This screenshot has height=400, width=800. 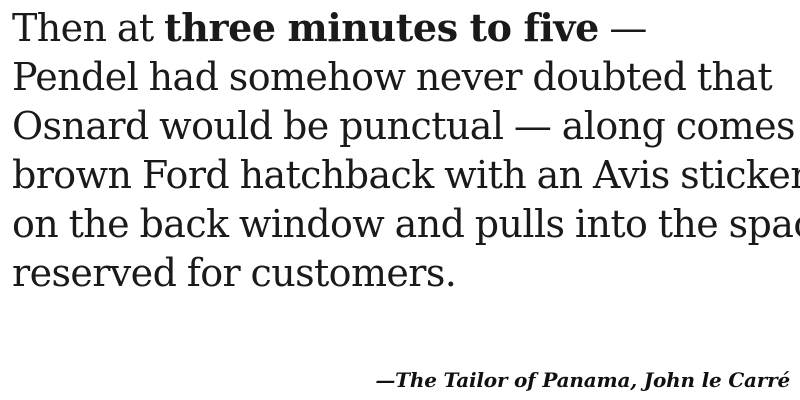 I want to click on quote-line-1-end: —, so click(x=622, y=28).